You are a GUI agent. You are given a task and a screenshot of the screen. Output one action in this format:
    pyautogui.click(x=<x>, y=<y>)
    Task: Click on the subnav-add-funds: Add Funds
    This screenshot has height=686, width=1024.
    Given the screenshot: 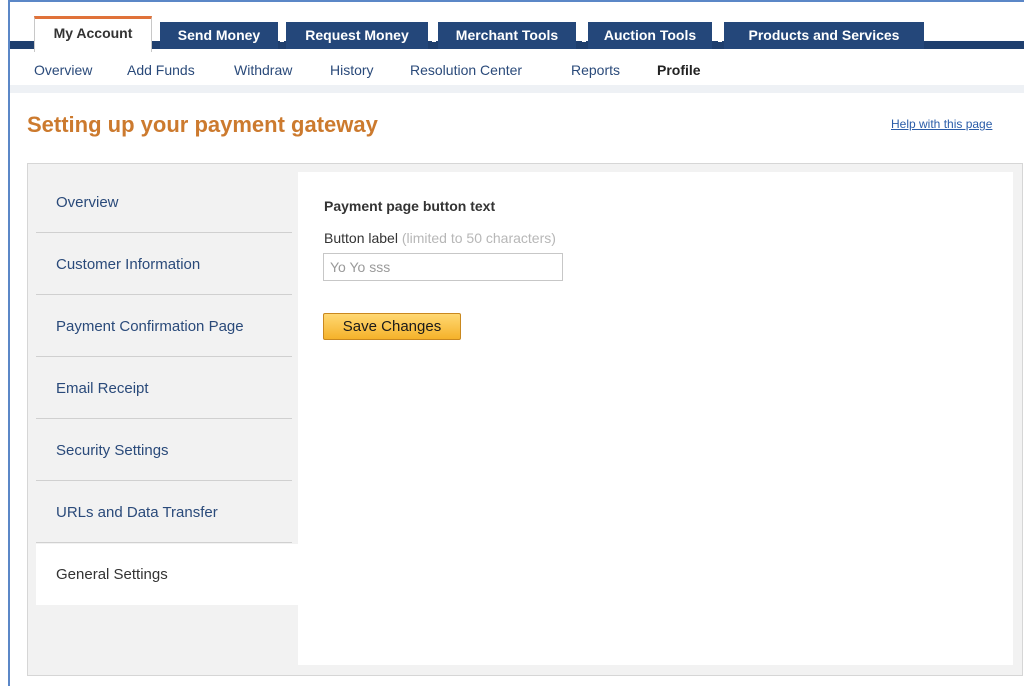 What is the action you would take?
    pyautogui.click(x=161, y=70)
    